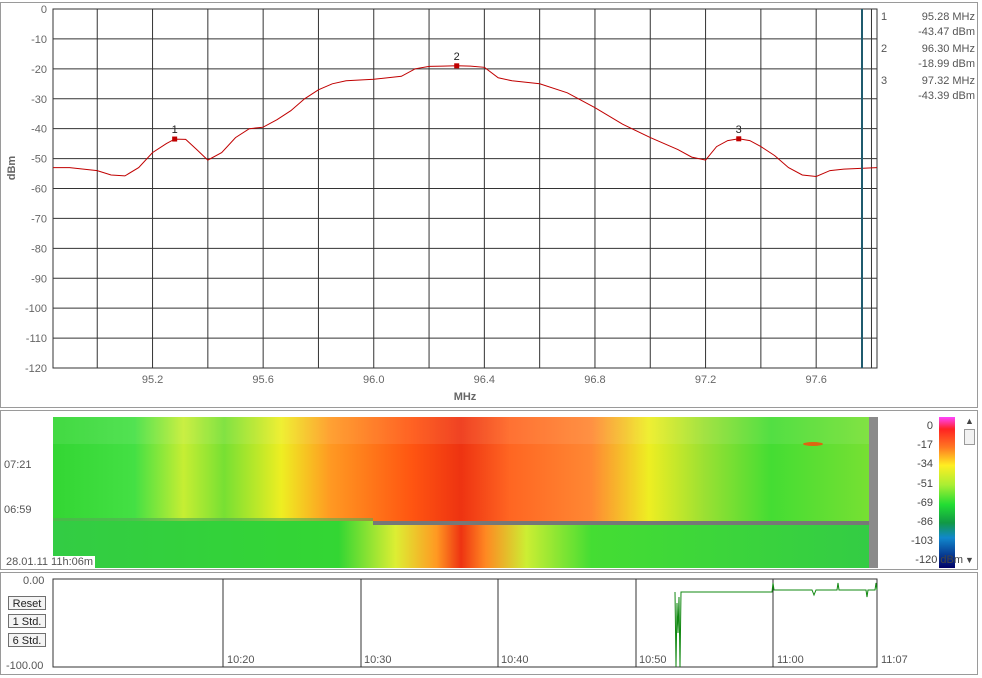 The image size is (982, 678). Describe the element at coordinates (39, 219) in the screenshot. I see `y-tick-label: -70` at that location.